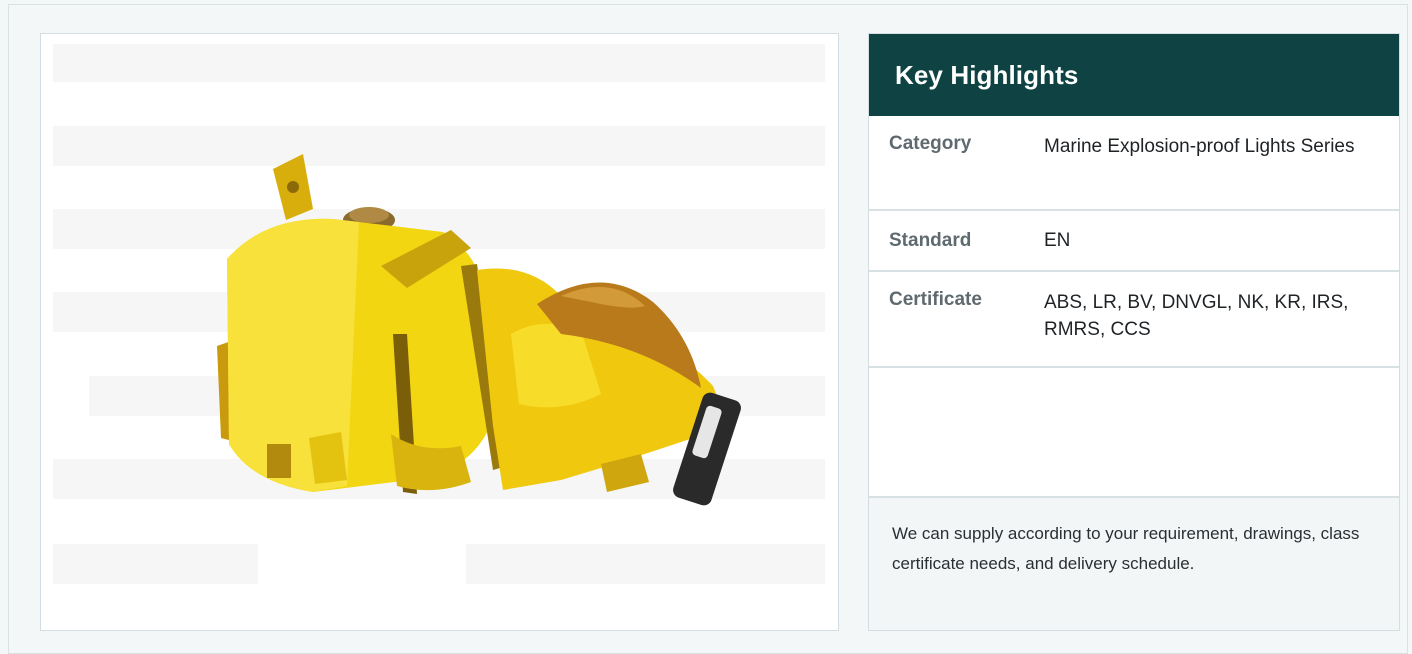 This screenshot has width=1412, height=654. I want to click on highlight-key: Certificate, so click(935, 299).